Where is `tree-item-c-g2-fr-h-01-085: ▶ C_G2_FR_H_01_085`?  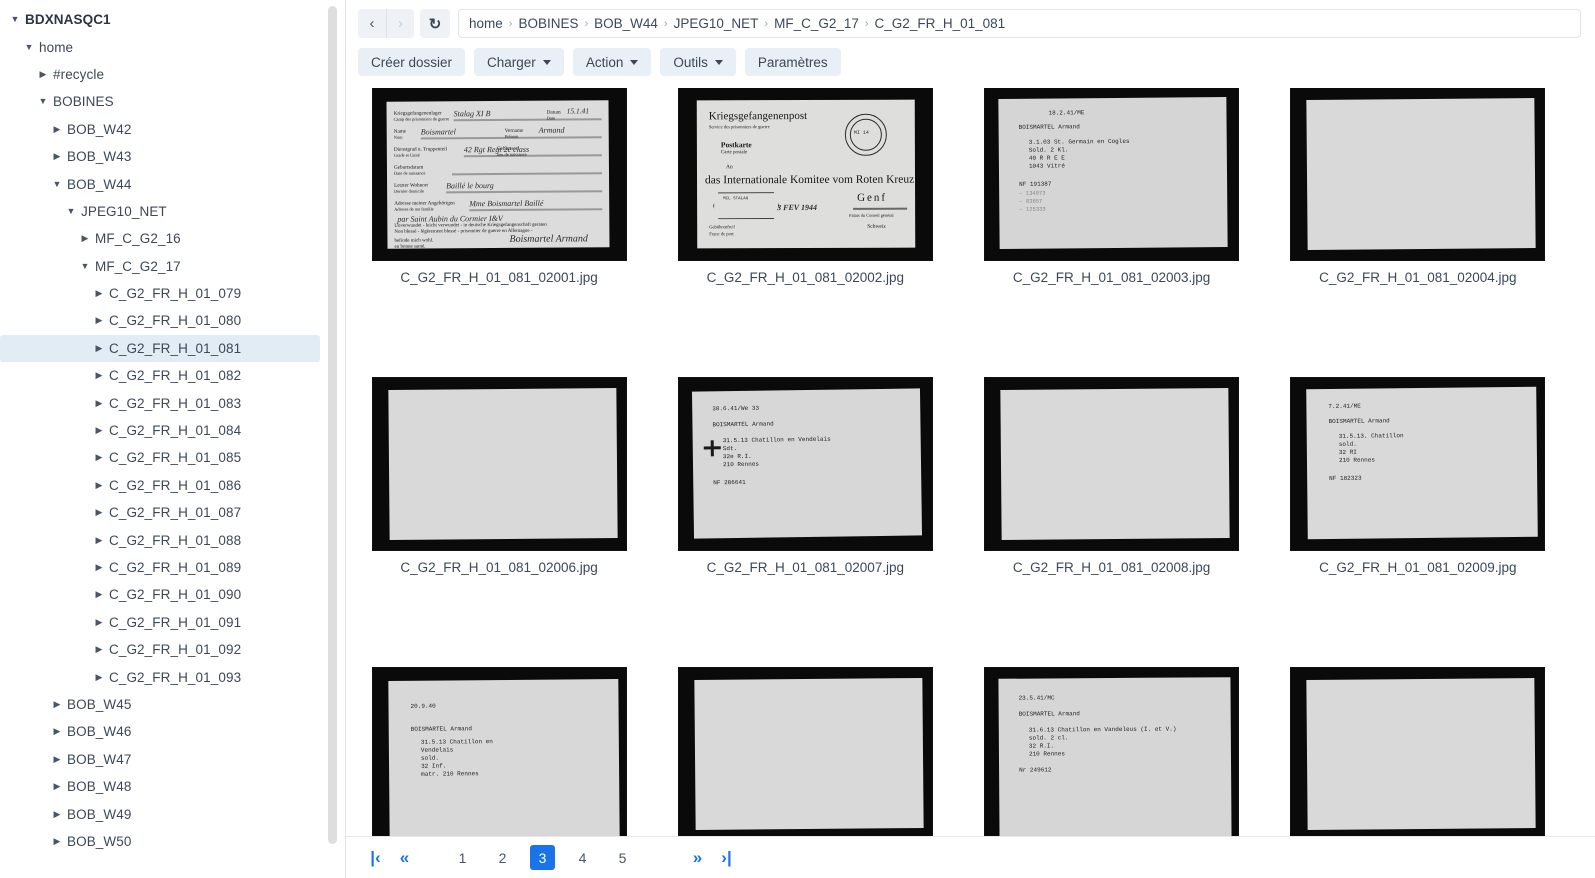 tree-item-c-g2-fr-h-01-085: ▶ C_G2_FR_H_01_085 is located at coordinates (160, 457).